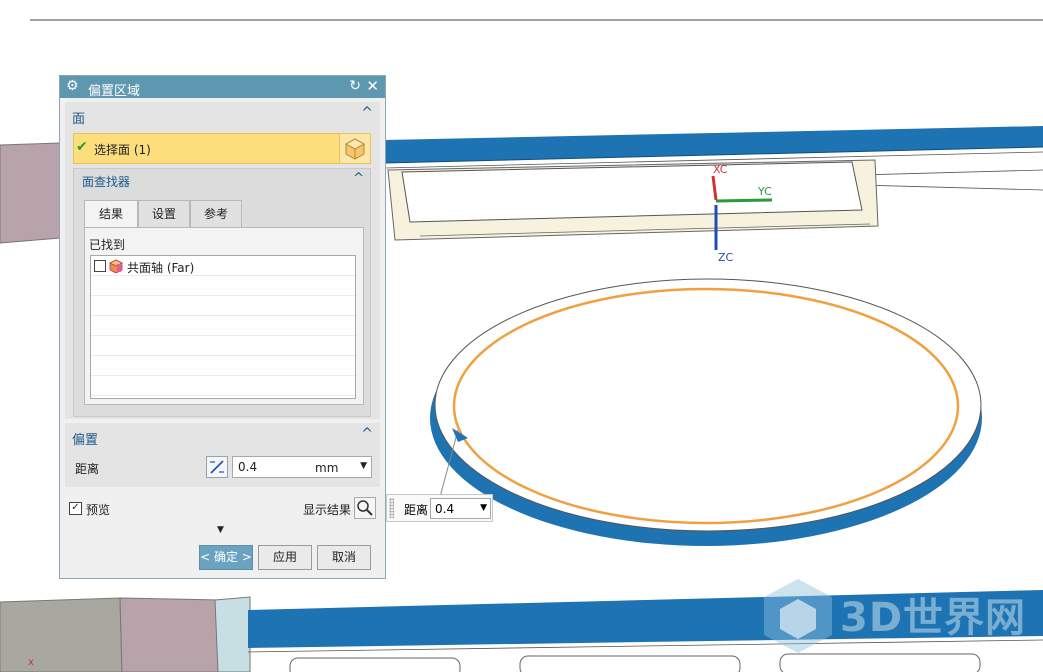  What do you see at coordinates (232, 634) in the screenshot?
I see `bottom-teal-face` at bounding box center [232, 634].